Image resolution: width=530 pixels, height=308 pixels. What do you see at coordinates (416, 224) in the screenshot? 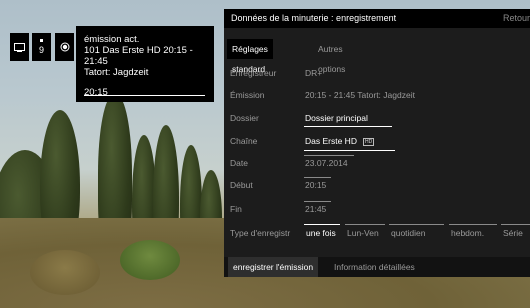
I see `type-daily-overline` at bounding box center [416, 224].